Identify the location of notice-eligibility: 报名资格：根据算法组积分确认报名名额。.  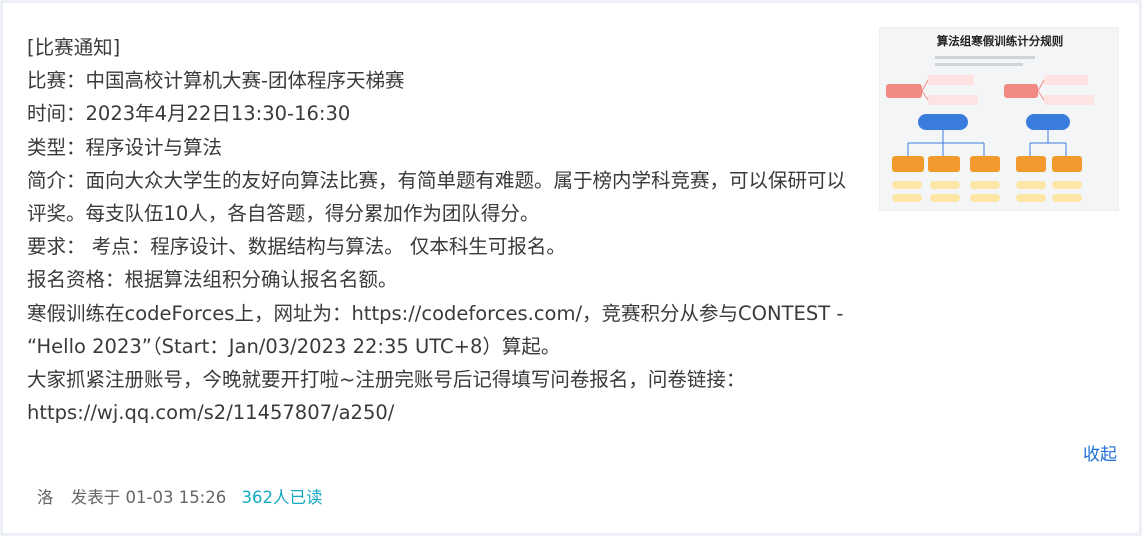
(212, 280).